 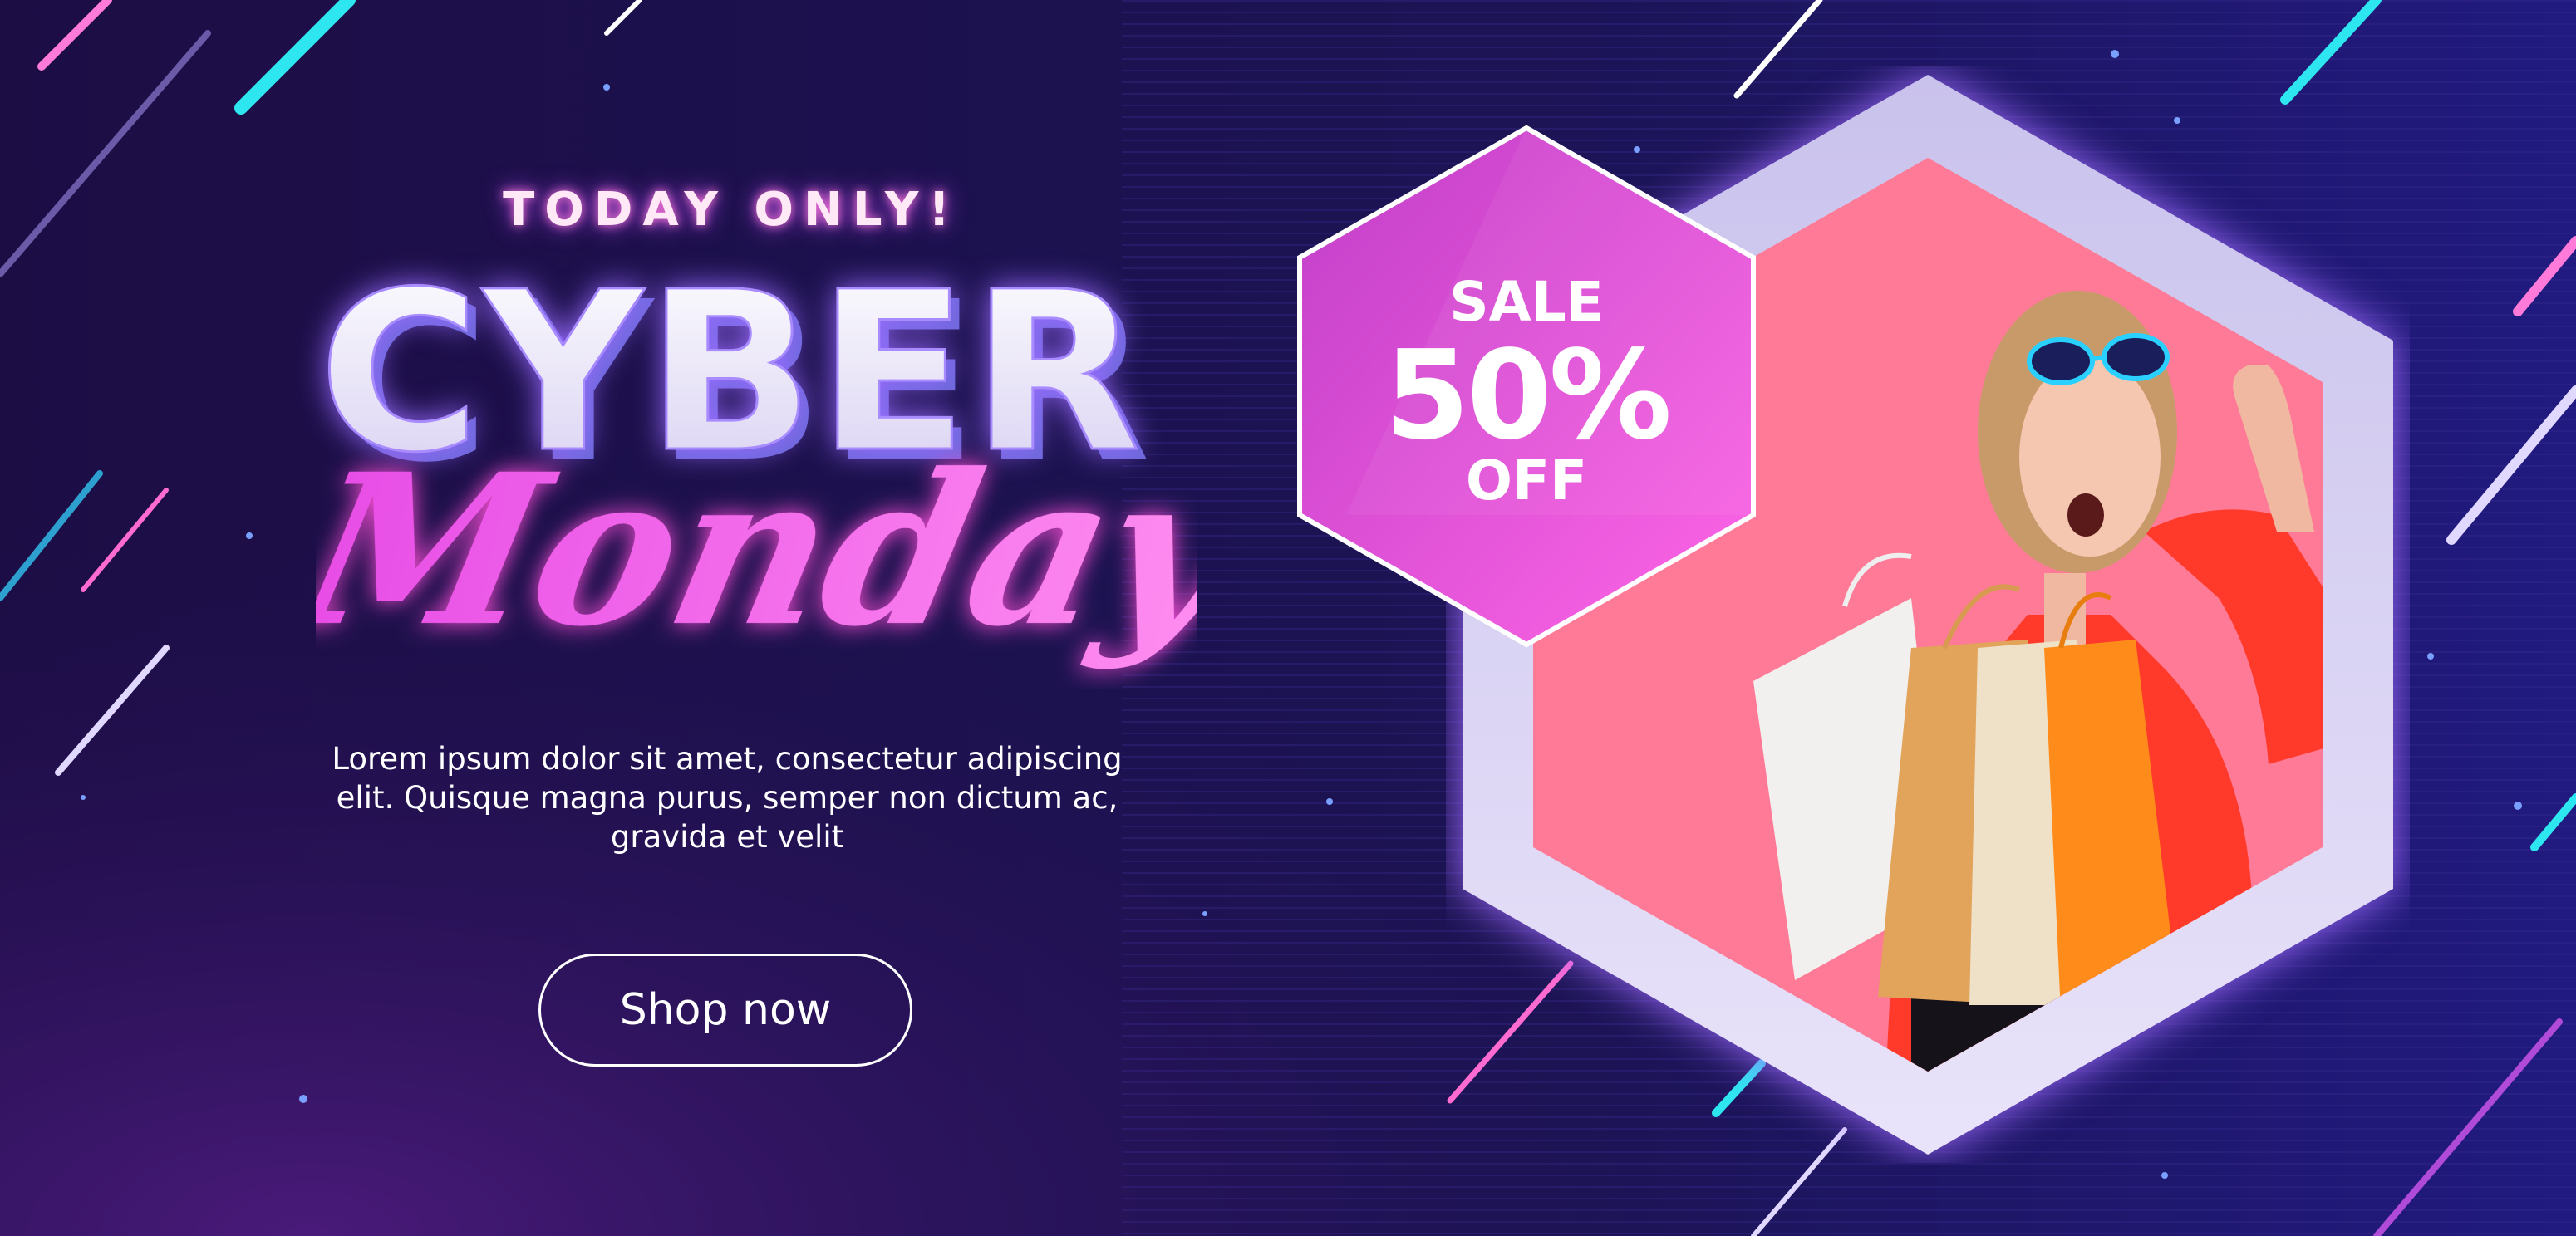 What do you see at coordinates (1528, 395) in the screenshot?
I see `discount-percent: 50%` at bounding box center [1528, 395].